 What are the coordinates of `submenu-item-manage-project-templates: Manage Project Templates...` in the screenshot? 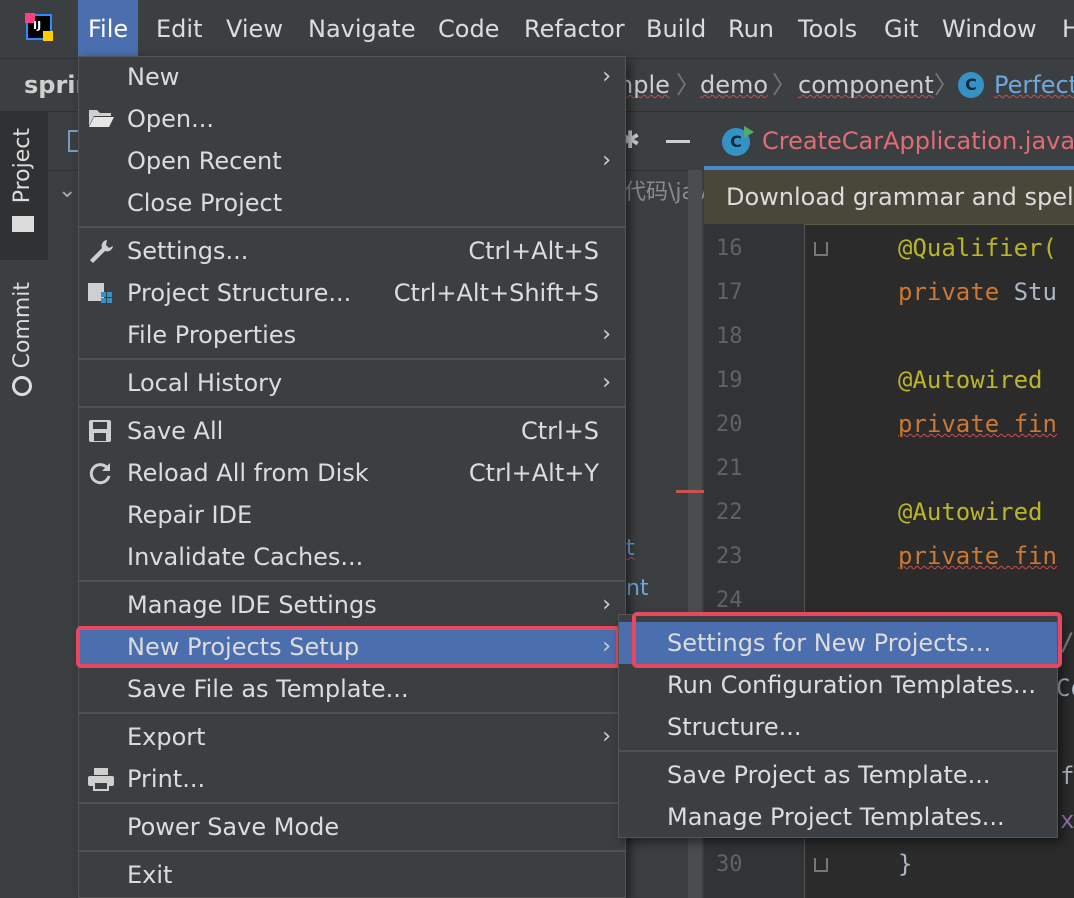 It's located at (838, 817).